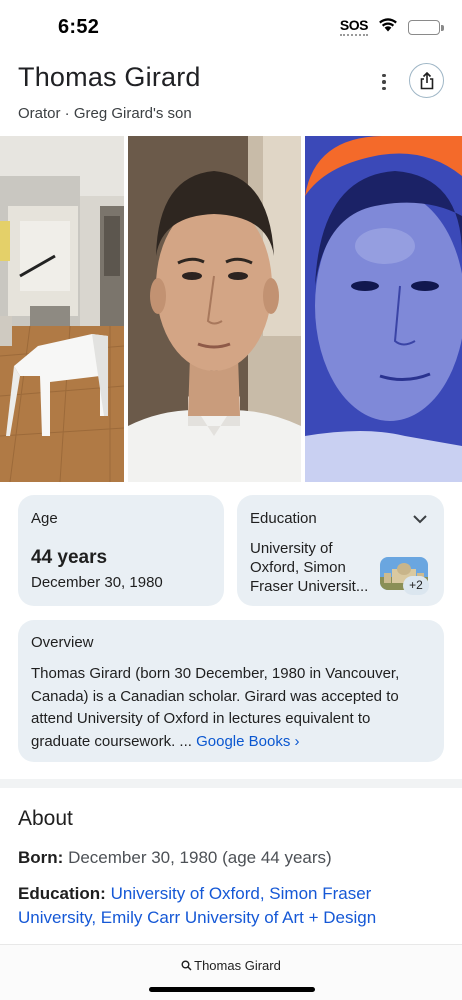 This screenshot has width=462, height=1000. What do you see at coordinates (283, 518) in the screenshot?
I see `education-label: Education` at bounding box center [283, 518].